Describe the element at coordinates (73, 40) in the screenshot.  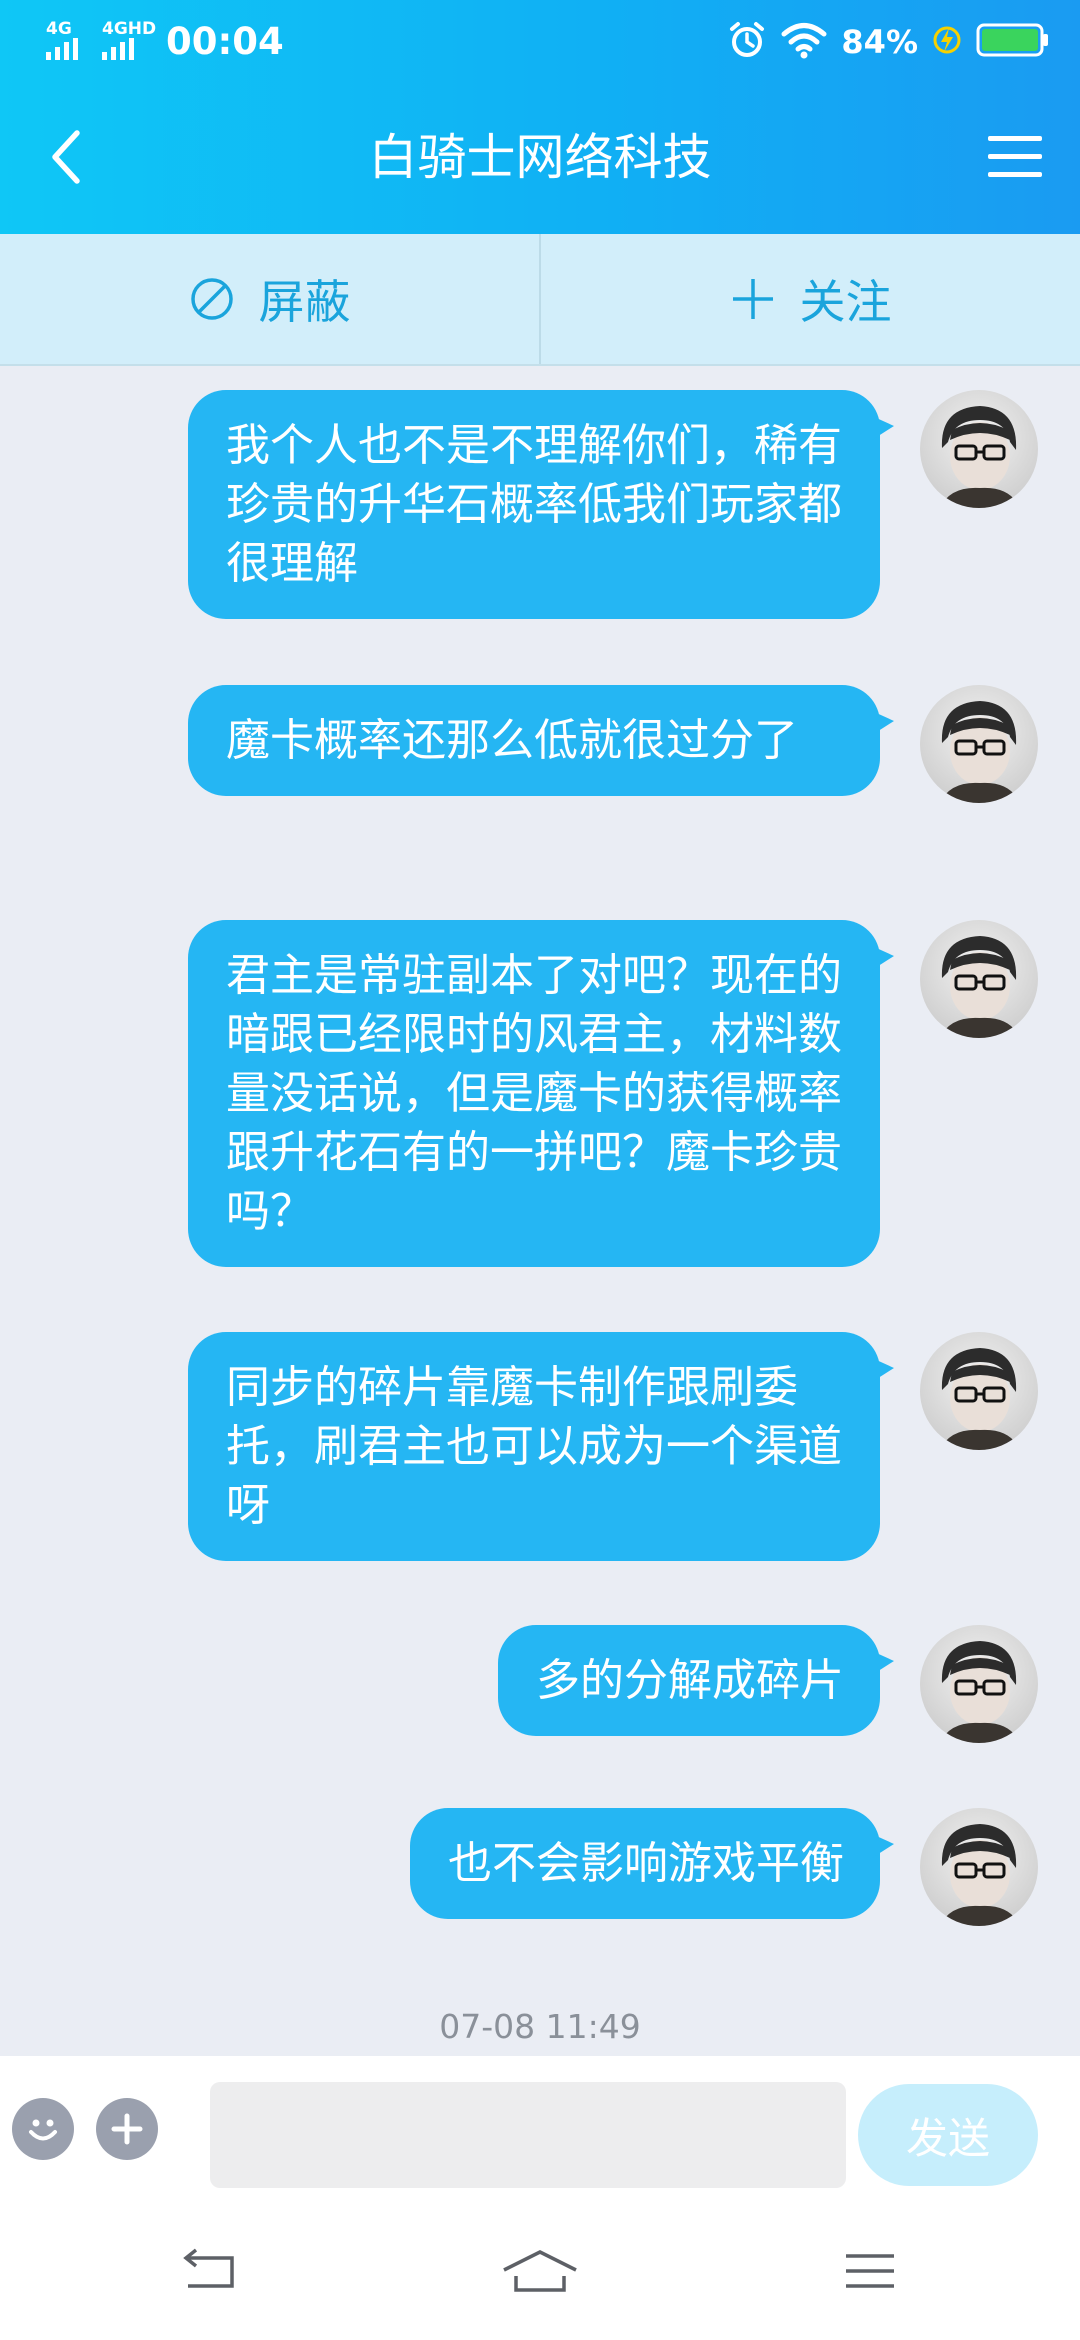
I see `signal-icon: 4G` at that location.